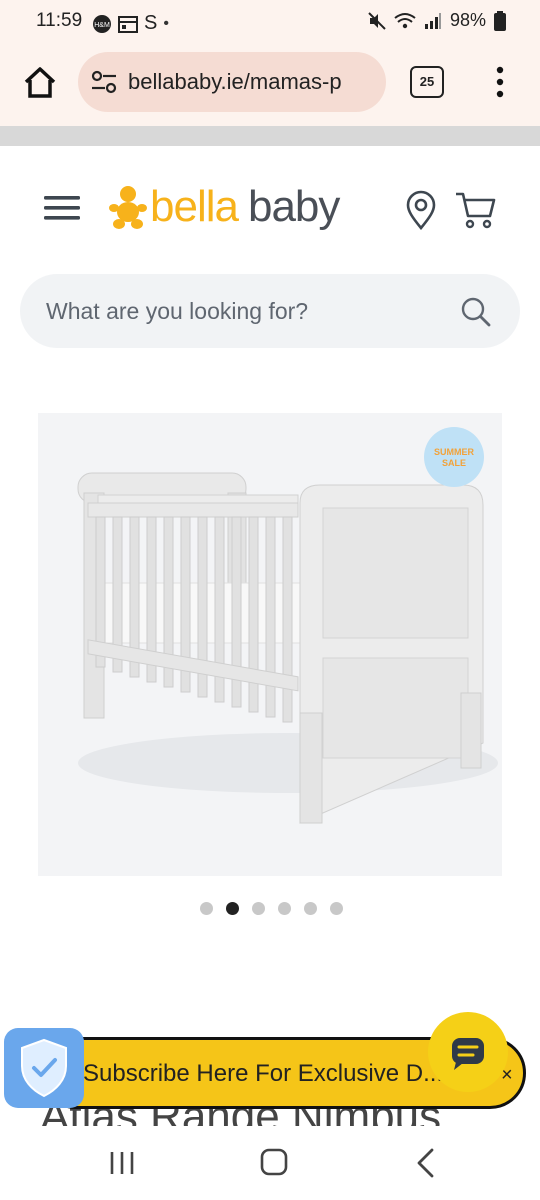 The height and width of the screenshot is (1200, 540). What do you see at coordinates (253, 82) in the screenshot?
I see `url-text: bellababy.ie/mamas-p` at bounding box center [253, 82].